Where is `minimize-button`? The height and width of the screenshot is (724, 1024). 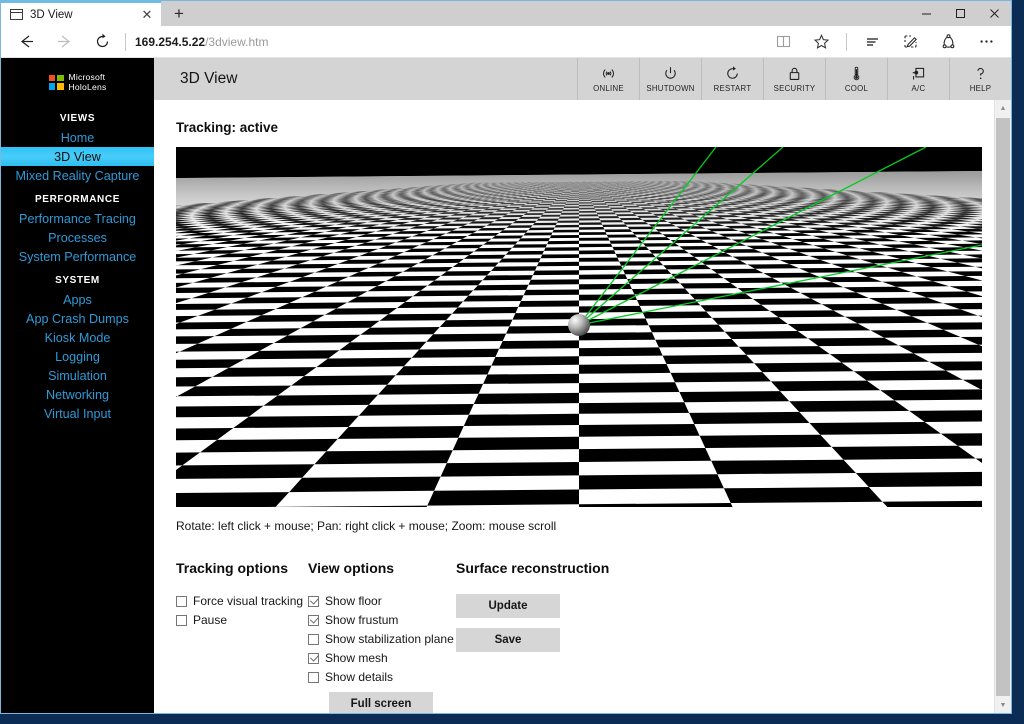 minimize-button is located at coordinates (926, 13).